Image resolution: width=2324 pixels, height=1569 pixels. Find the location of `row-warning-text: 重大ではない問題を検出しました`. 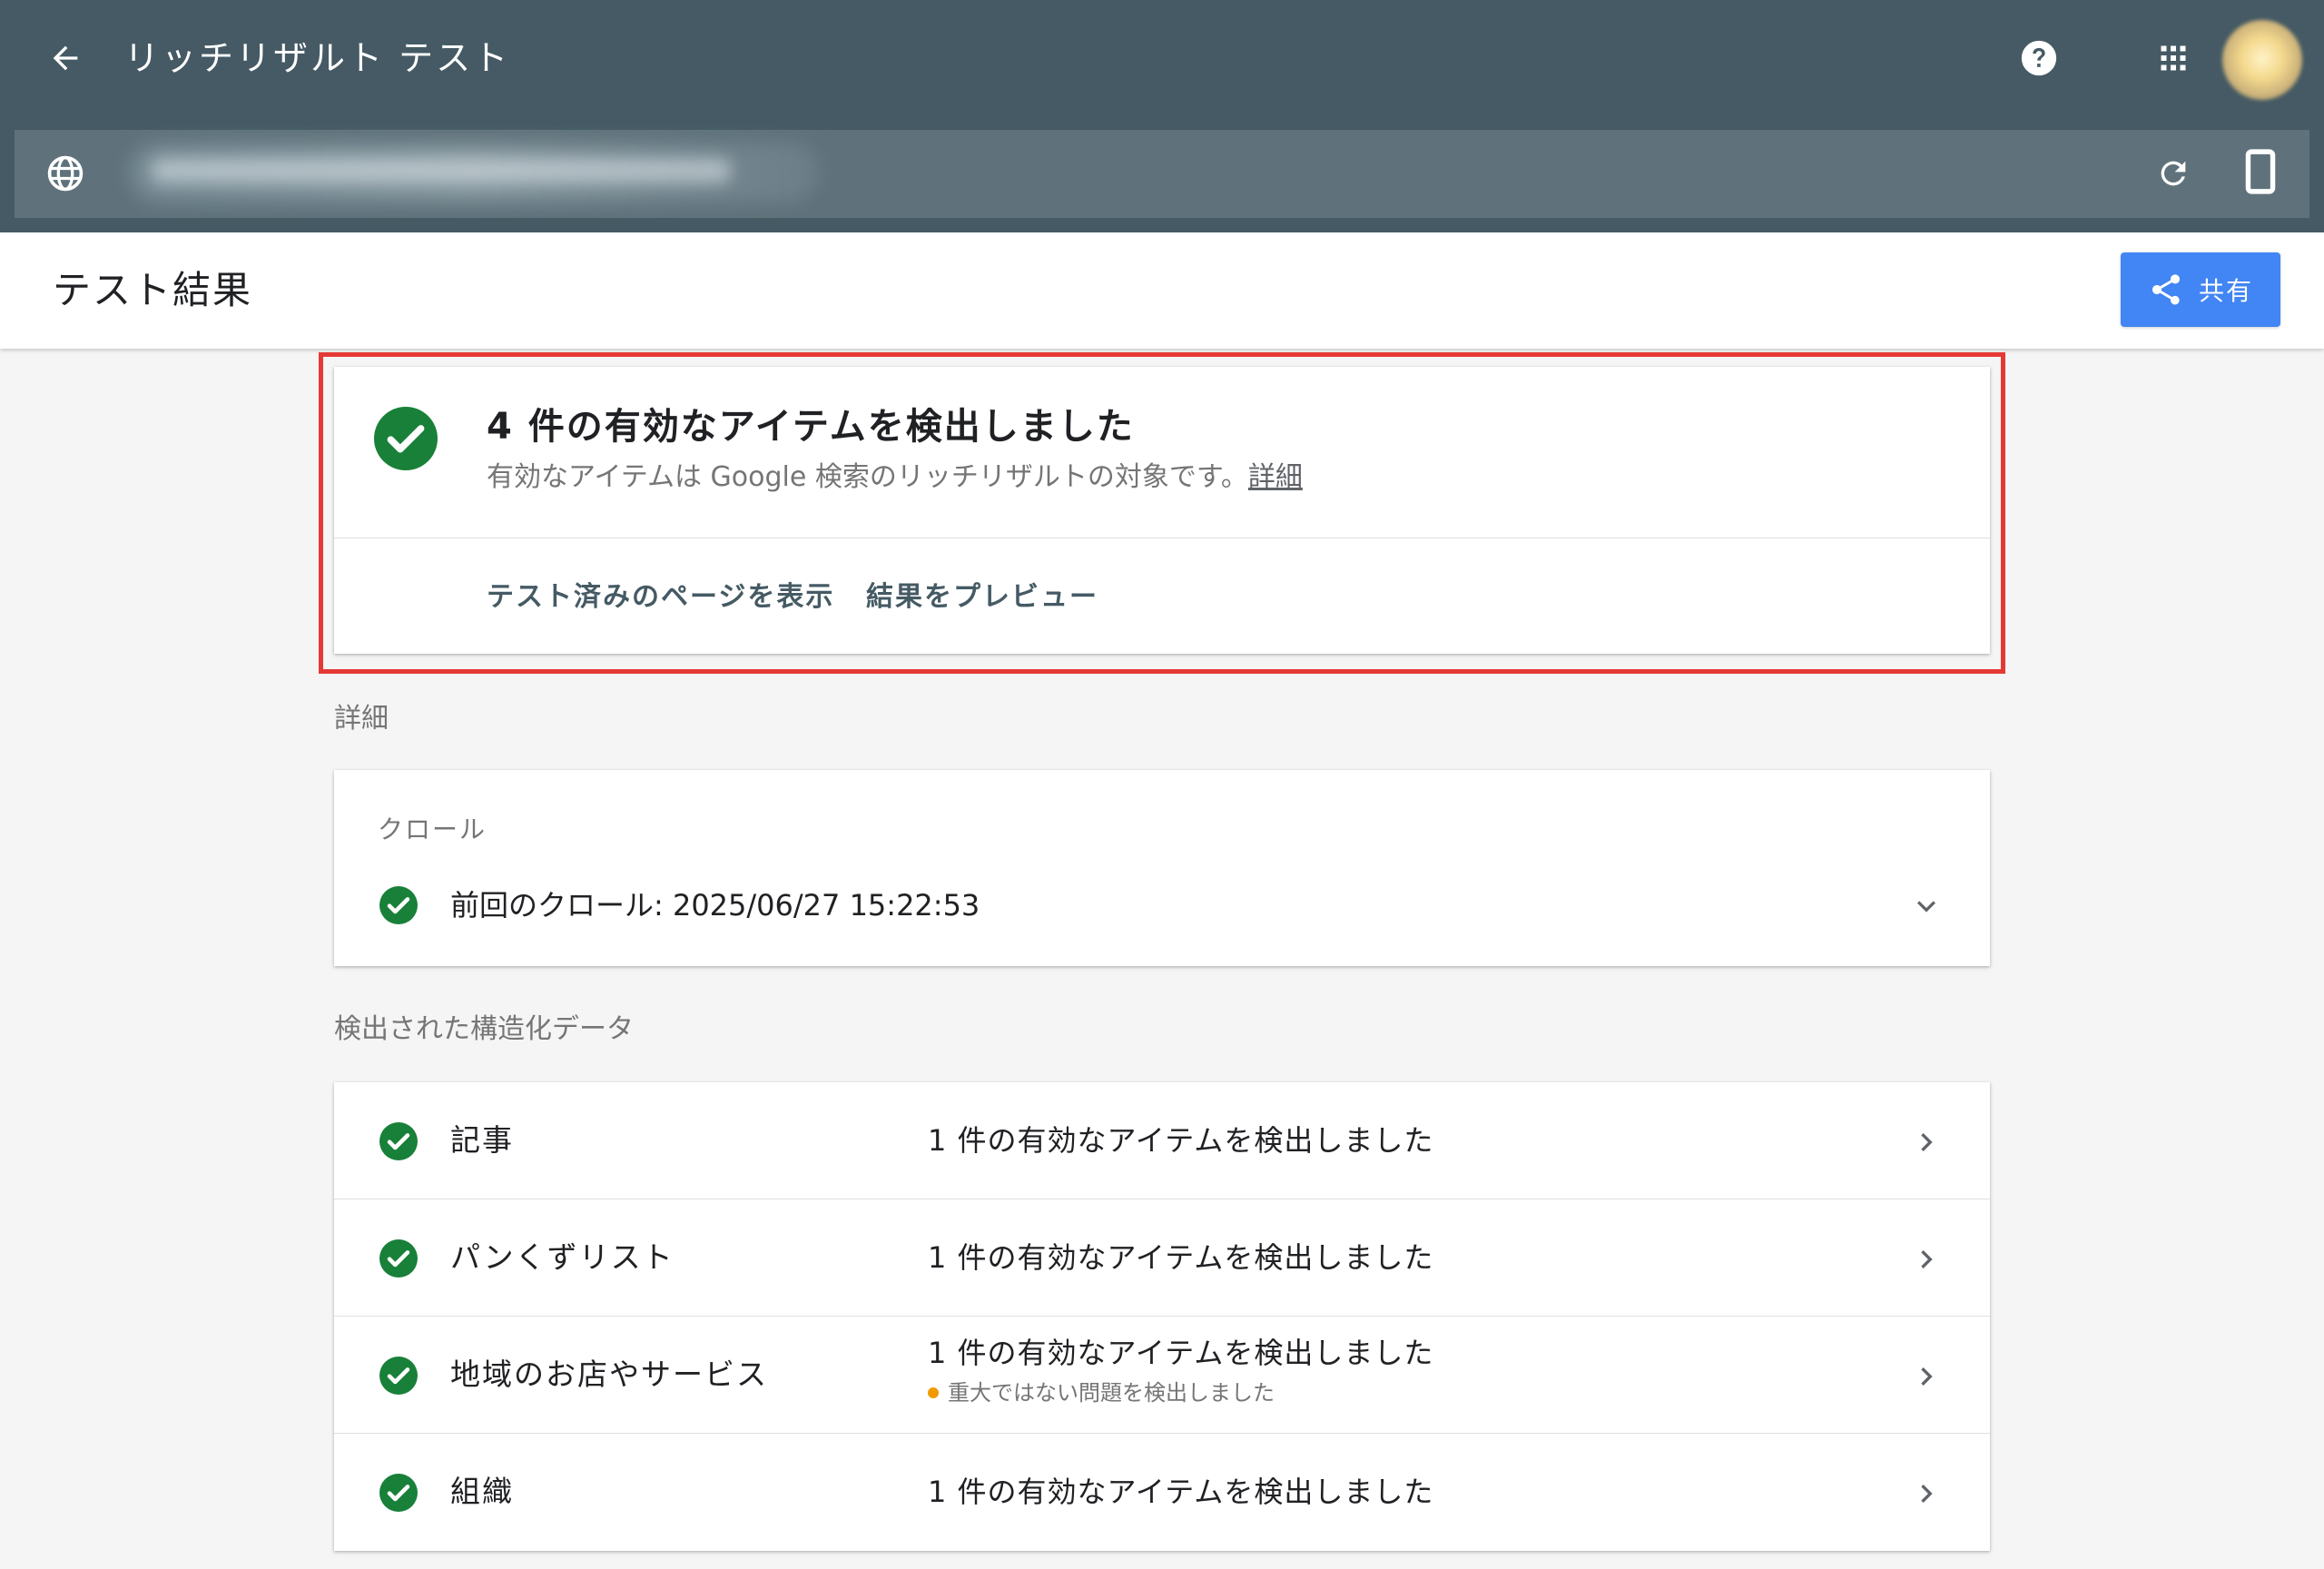

row-warning-text: 重大ではない問題を検出しました is located at coordinates (1111, 1393).